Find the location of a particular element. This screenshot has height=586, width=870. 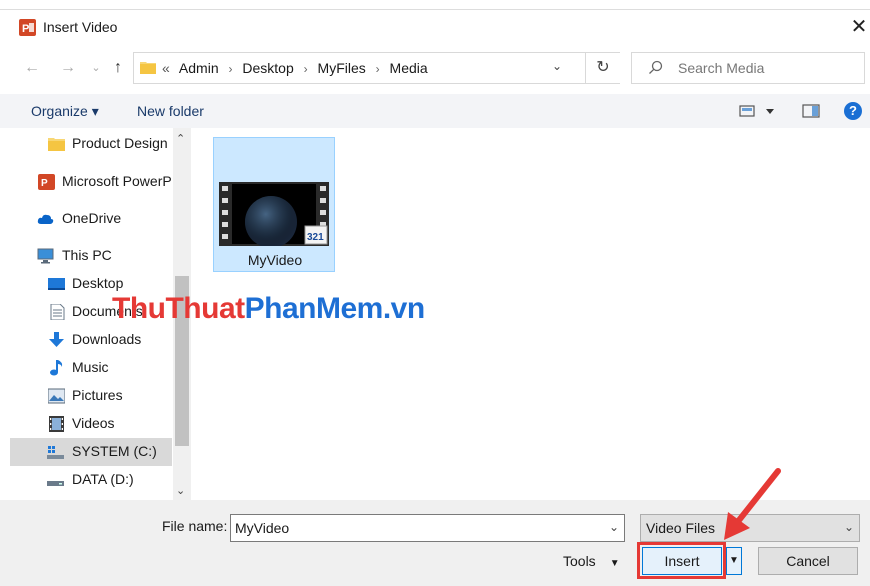

sidebar-item-onedrive: OneDrive is located at coordinates (91, 219).